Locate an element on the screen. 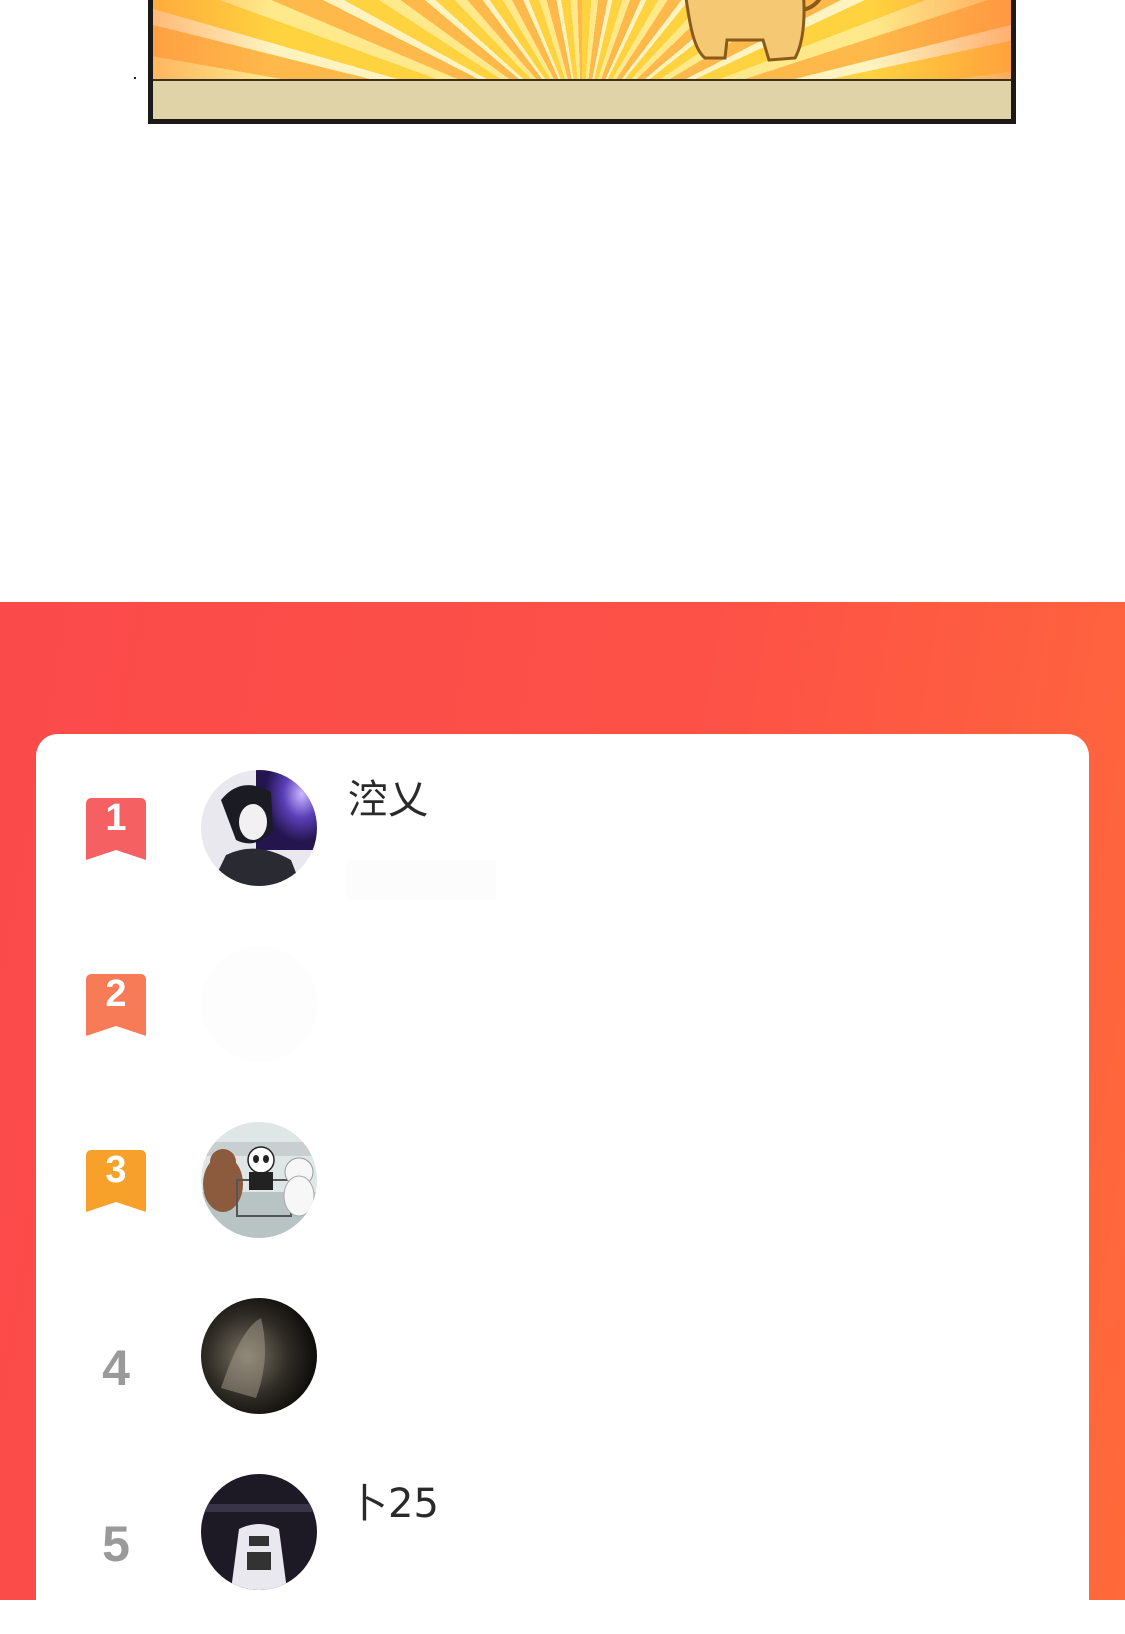  ranking-row-4: 4 is located at coordinates (562, 1368).